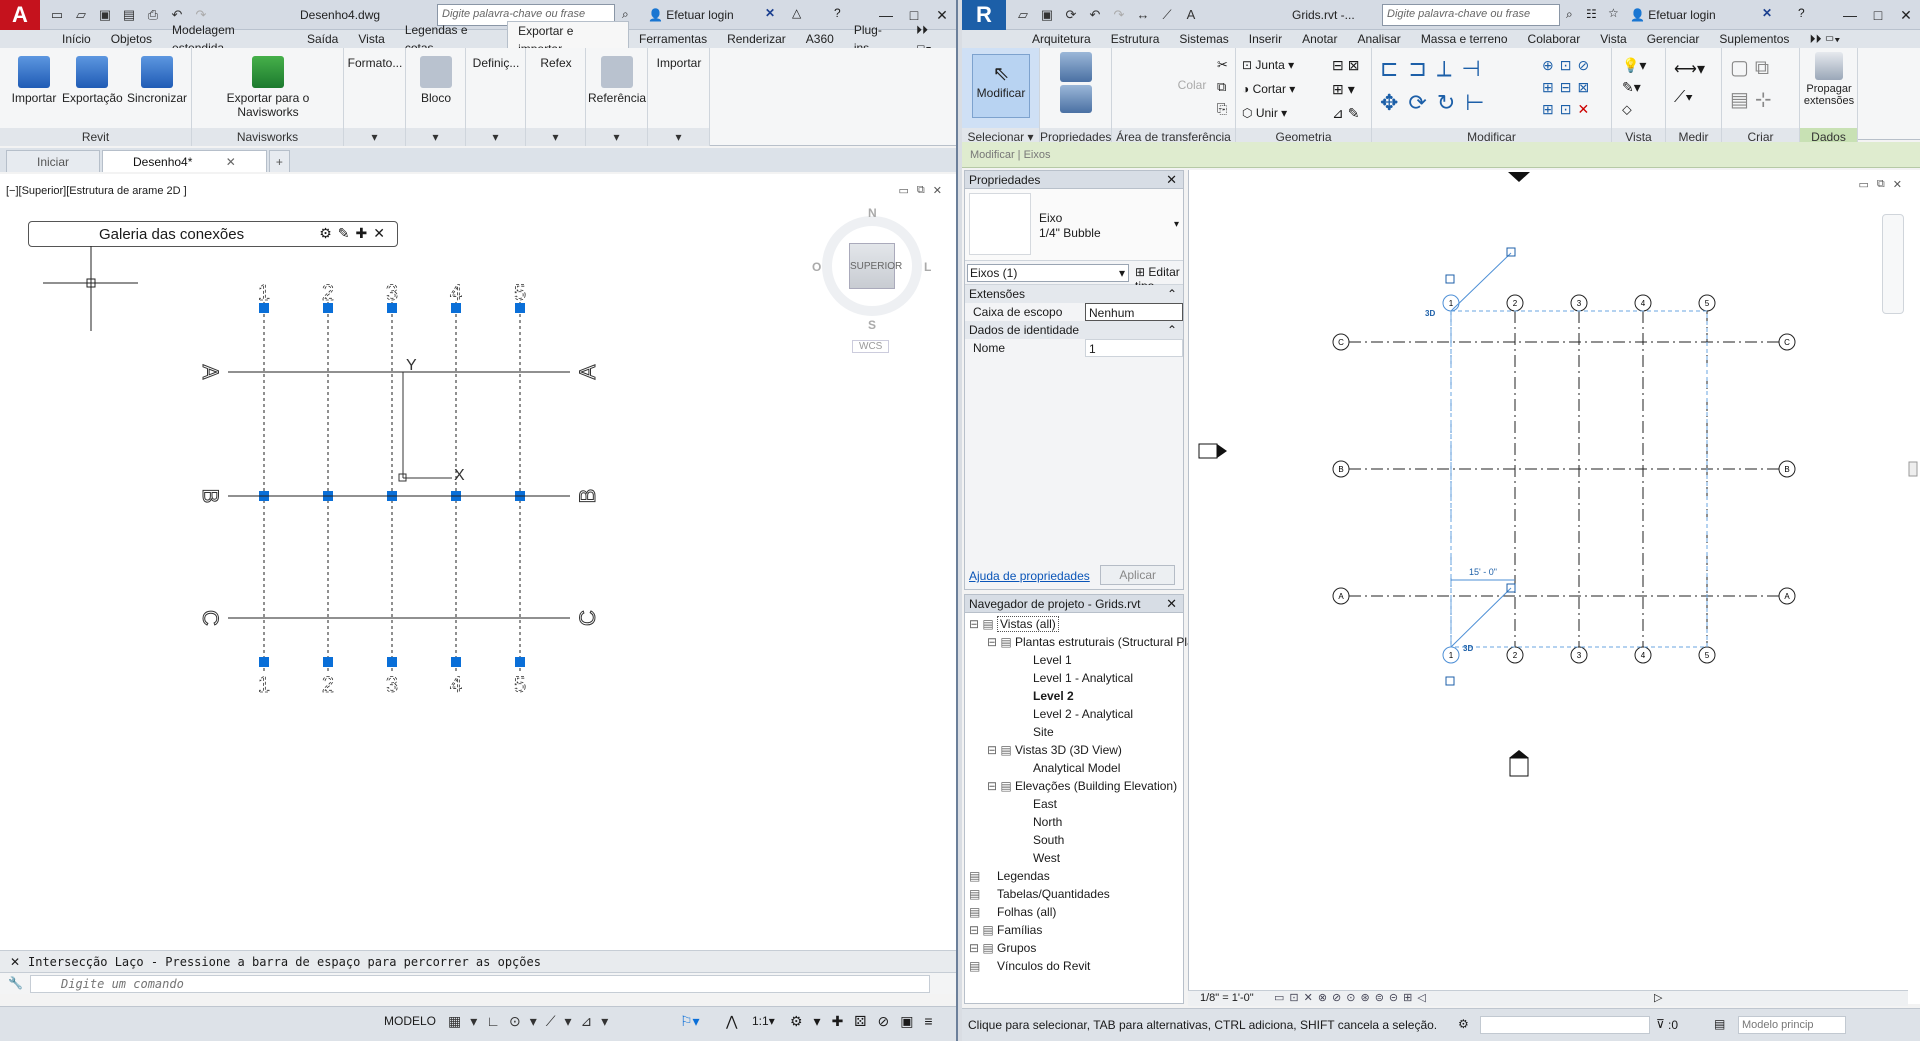 Image resolution: width=1920 pixels, height=1041 pixels. Describe the element at coordinates (231, 162) in the screenshot. I see `tab-close-icon: ✕` at that location.